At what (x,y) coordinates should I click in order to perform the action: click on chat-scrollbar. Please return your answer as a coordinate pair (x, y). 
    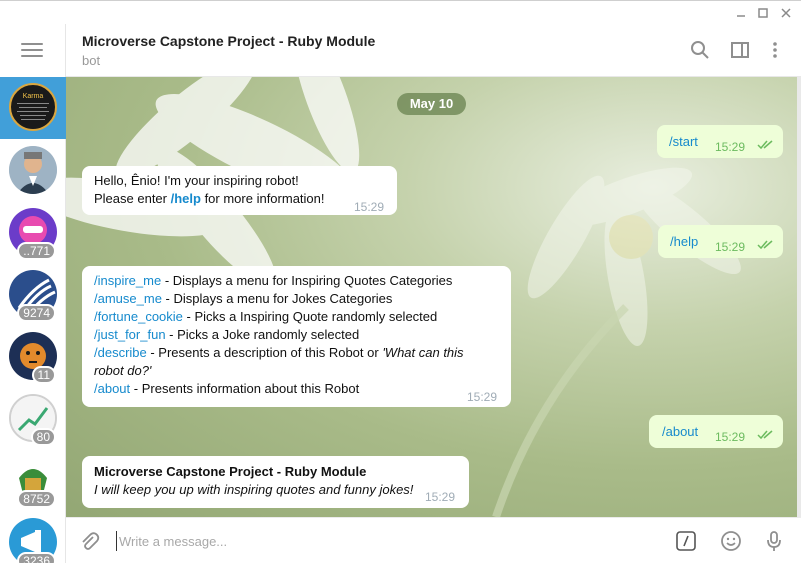
    Looking at the image, I should click on (799, 297).